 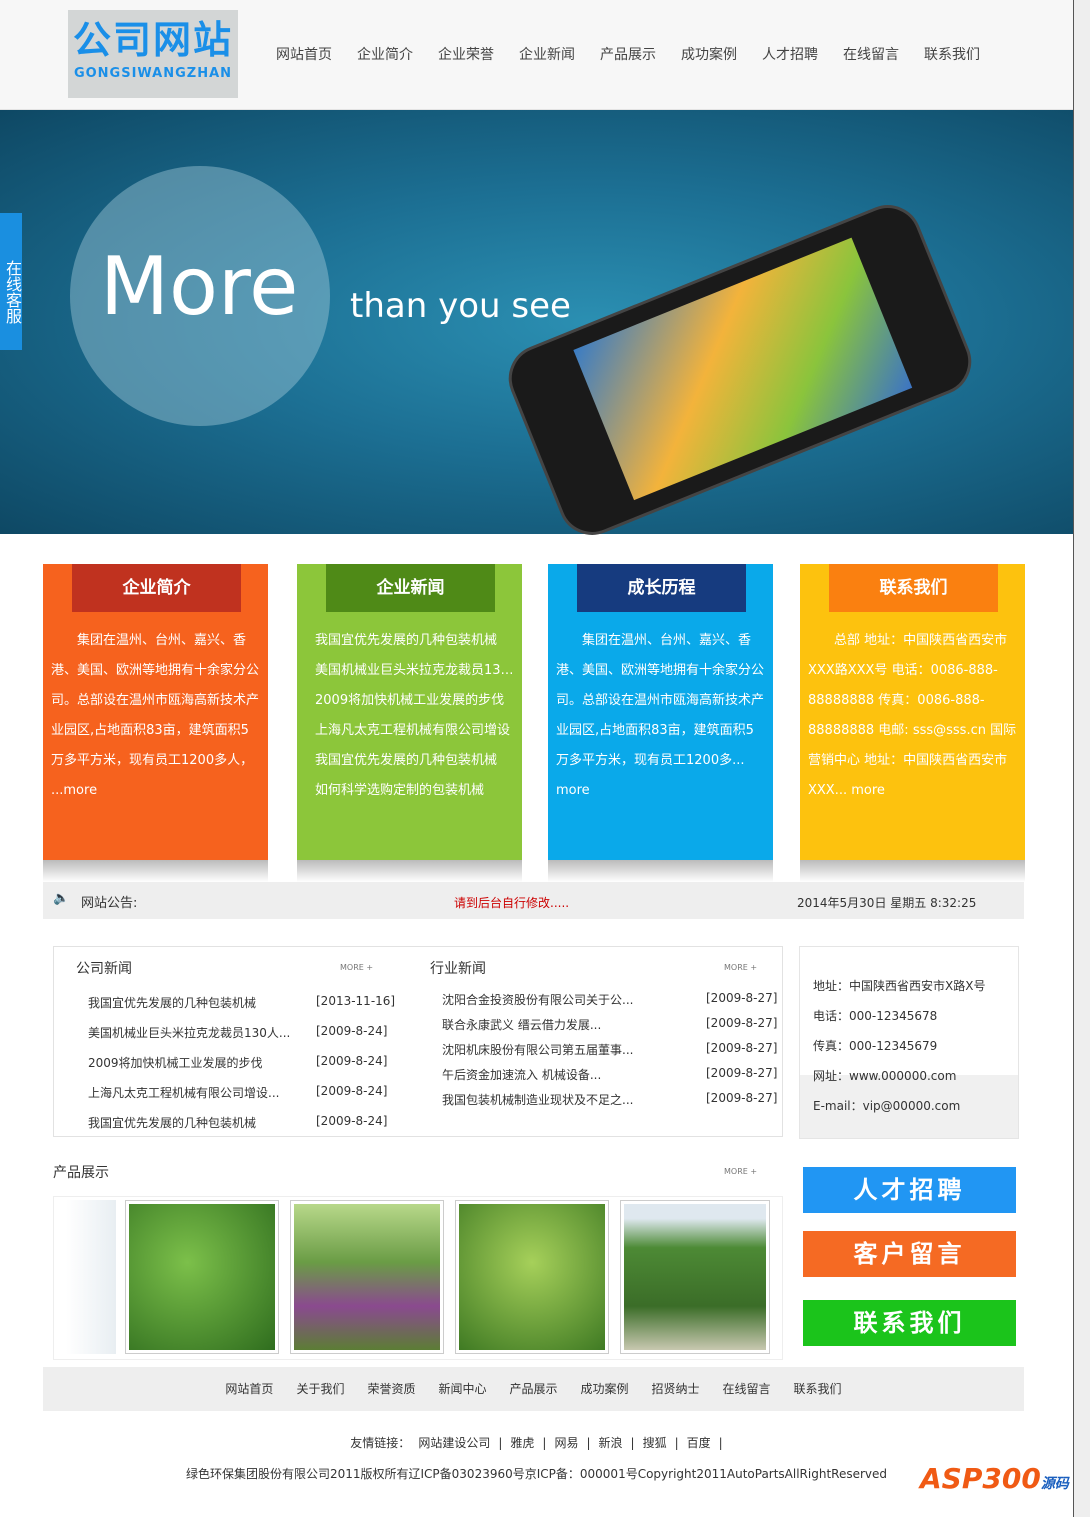 What do you see at coordinates (566, 1443) in the screenshot?
I see `friend-link: 网易` at bounding box center [566, 1443].